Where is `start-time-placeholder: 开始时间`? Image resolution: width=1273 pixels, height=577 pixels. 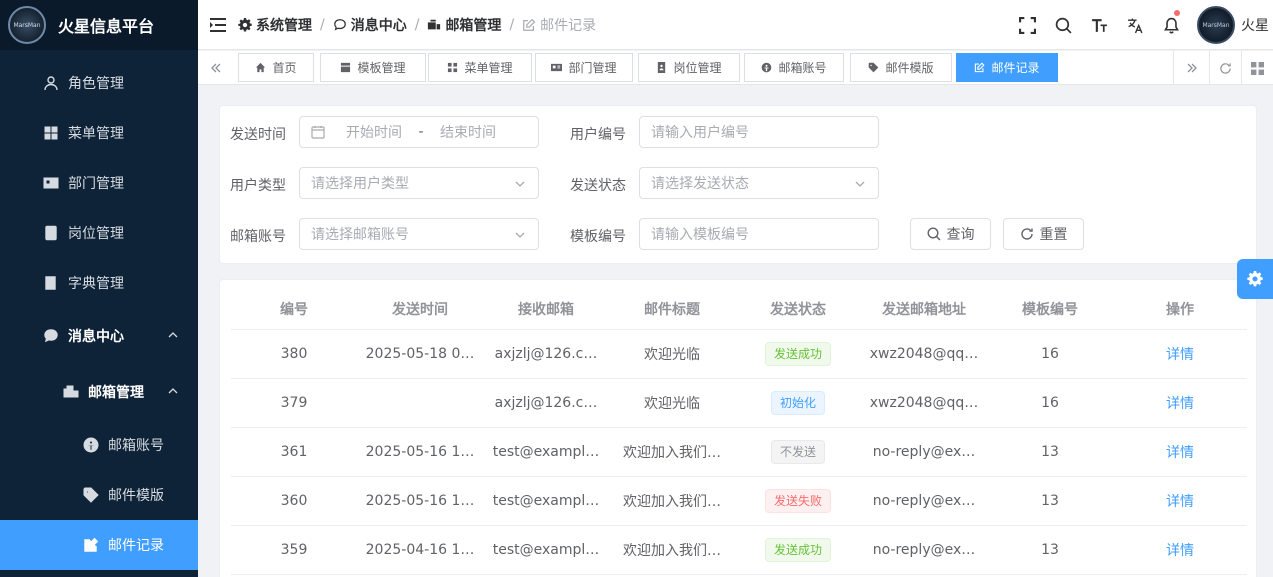 start-time-placeholder: 开始时间 is located at coordinates (374, 132).